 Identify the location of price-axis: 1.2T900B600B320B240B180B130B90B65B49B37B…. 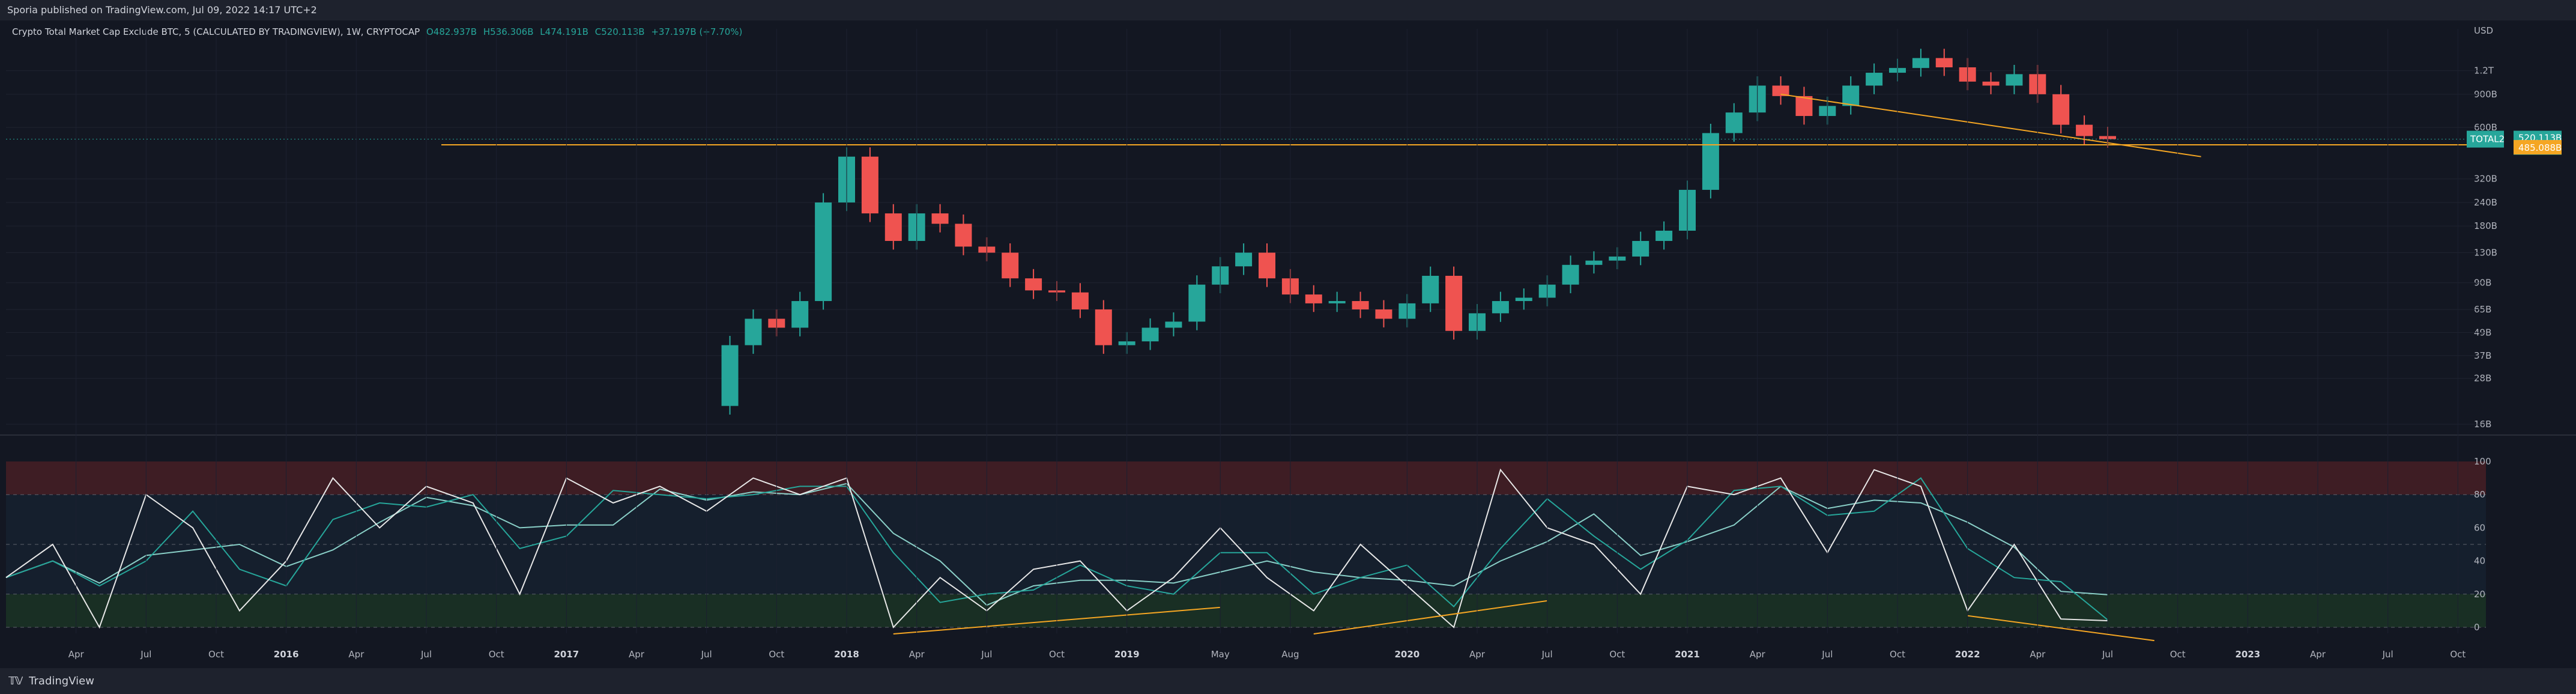
(2485, 227).